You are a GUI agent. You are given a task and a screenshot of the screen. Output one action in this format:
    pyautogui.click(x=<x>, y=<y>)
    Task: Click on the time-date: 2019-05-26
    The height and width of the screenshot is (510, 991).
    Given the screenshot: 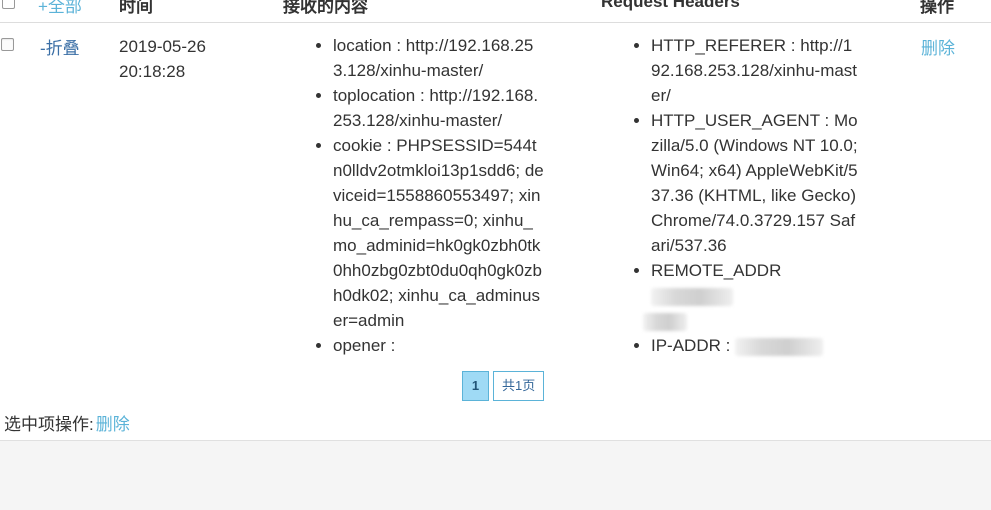 What is the action you would take?
    pyautogui.click(x=162, y=46)
    